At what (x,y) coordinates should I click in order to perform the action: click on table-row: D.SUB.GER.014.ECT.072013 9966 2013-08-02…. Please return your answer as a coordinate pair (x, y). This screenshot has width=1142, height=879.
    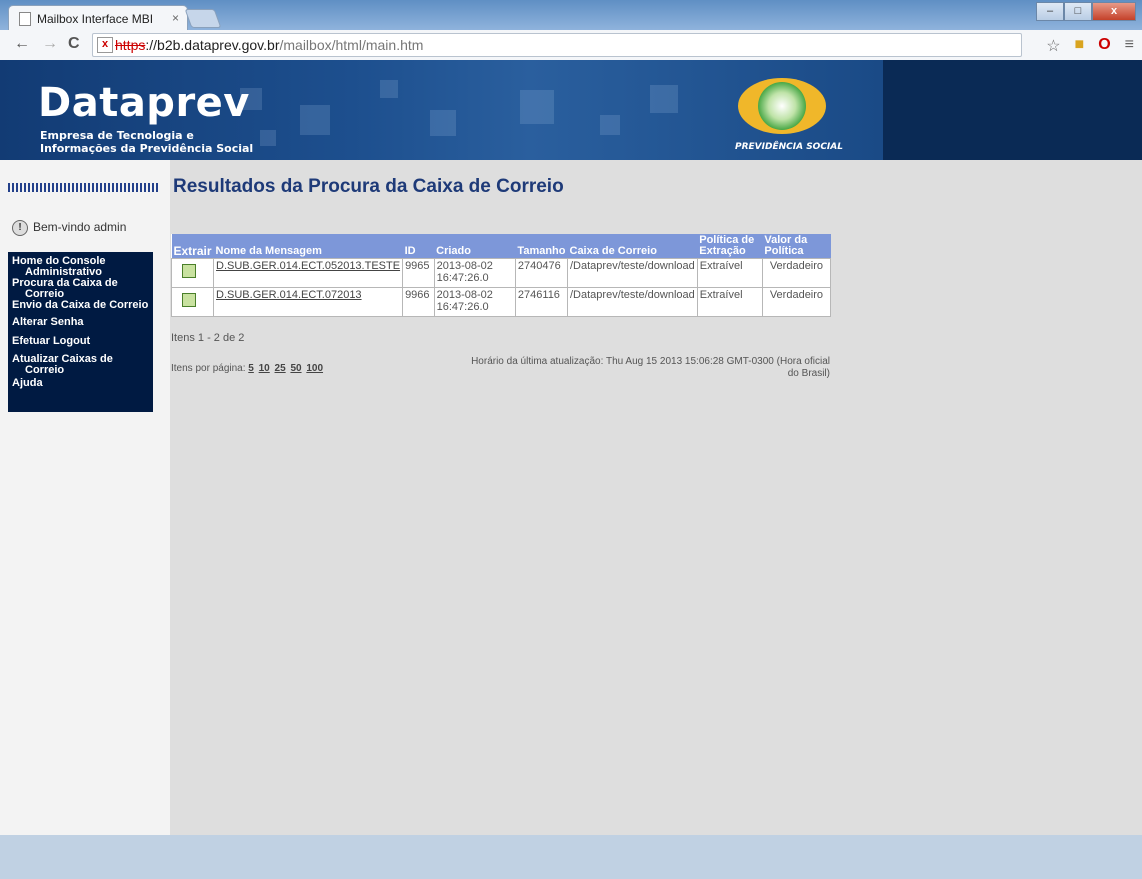
    Looking at the image, I should click on (501, 302).